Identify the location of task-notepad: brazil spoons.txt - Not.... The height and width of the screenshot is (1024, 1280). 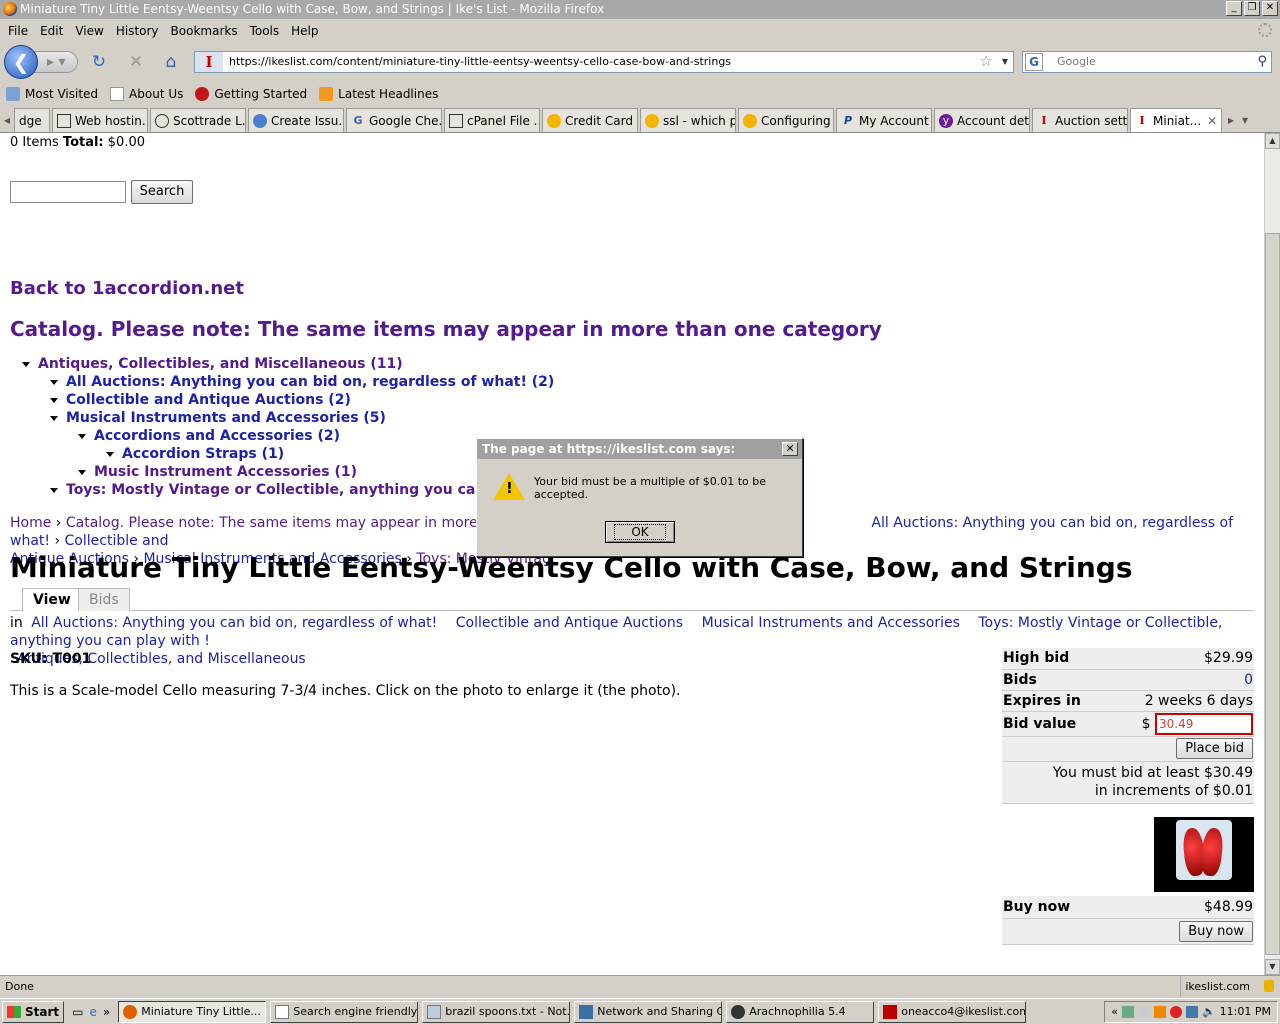
(496, 1011).